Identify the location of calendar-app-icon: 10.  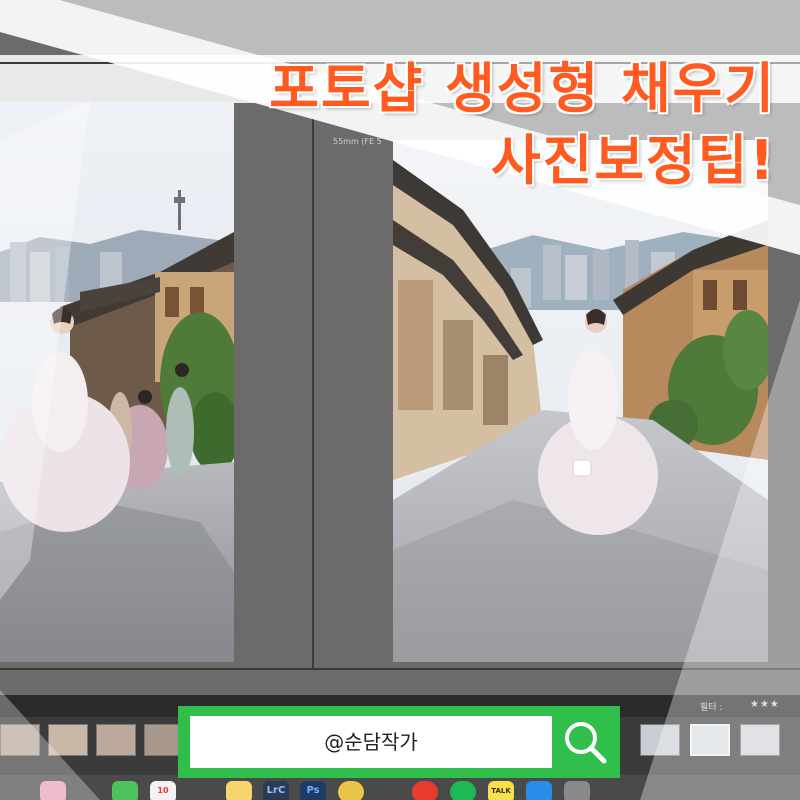
(163, 790).